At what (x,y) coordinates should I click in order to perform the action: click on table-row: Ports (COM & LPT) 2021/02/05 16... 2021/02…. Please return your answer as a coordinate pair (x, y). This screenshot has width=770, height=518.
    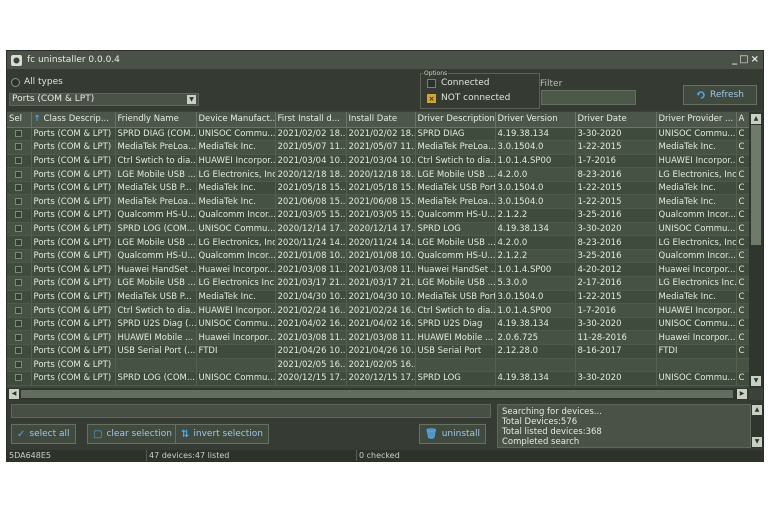
    Looking at the image, I should click on (378, 365).